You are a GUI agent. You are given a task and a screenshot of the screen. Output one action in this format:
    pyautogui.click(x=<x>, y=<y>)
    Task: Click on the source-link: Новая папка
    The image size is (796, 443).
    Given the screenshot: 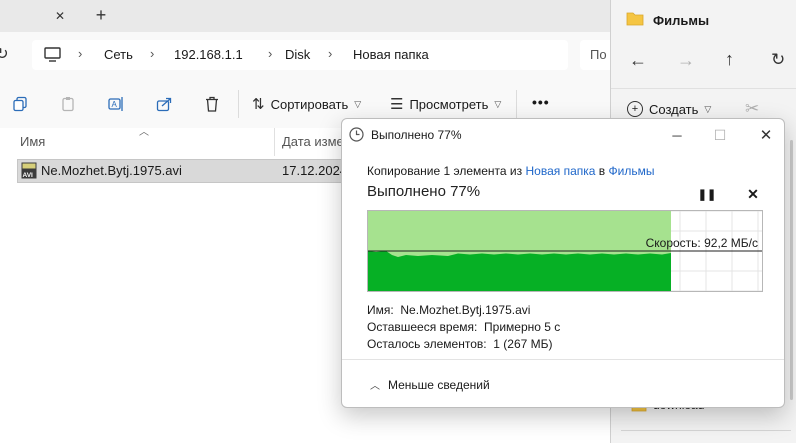 What is the action you would take?
    pyautogui.click(x=560, y=171)
    